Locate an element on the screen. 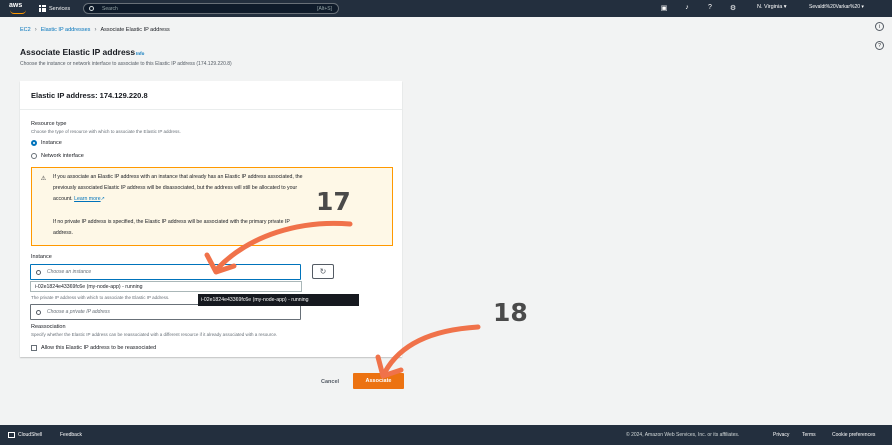 Image resolution: width=892 pixels, height=445 pixels. page-title-text: Associate Elastic IP address is located at coordinates (78, 52).